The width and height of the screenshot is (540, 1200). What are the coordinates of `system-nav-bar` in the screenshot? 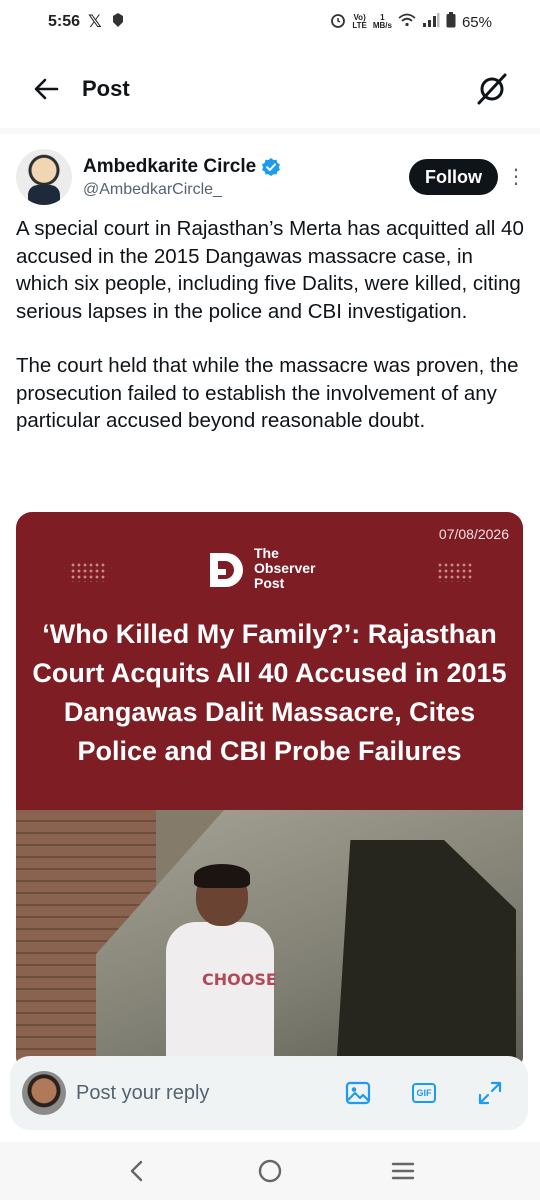 It's located at (270, 1171).